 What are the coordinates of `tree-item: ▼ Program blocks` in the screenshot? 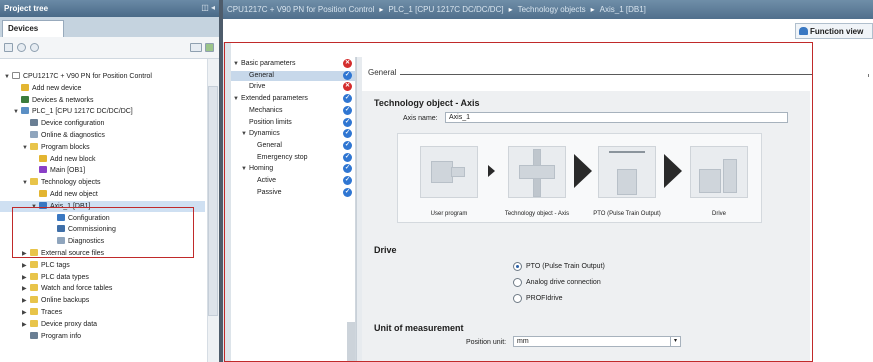 It's located at (102, 147).